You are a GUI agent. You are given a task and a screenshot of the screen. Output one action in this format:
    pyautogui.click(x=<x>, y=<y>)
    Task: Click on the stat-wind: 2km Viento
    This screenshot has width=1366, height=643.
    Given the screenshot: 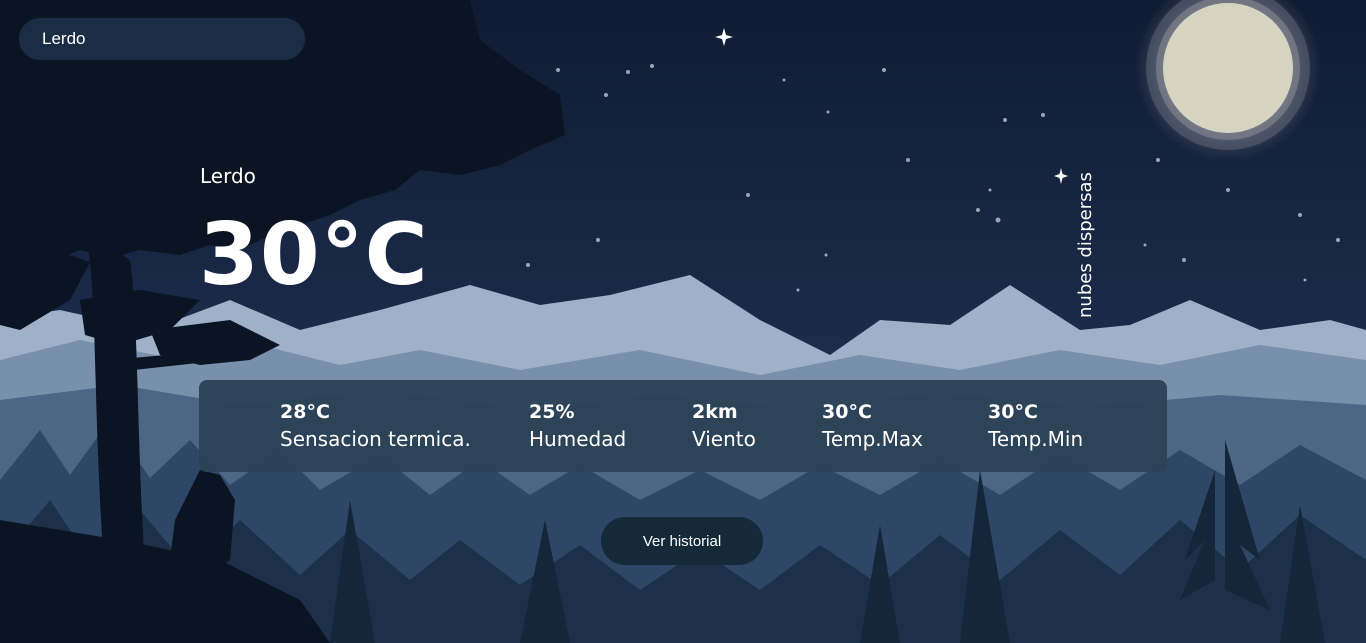 What is the action you would take?
    pyautogui.click(x=724, y=427)
    